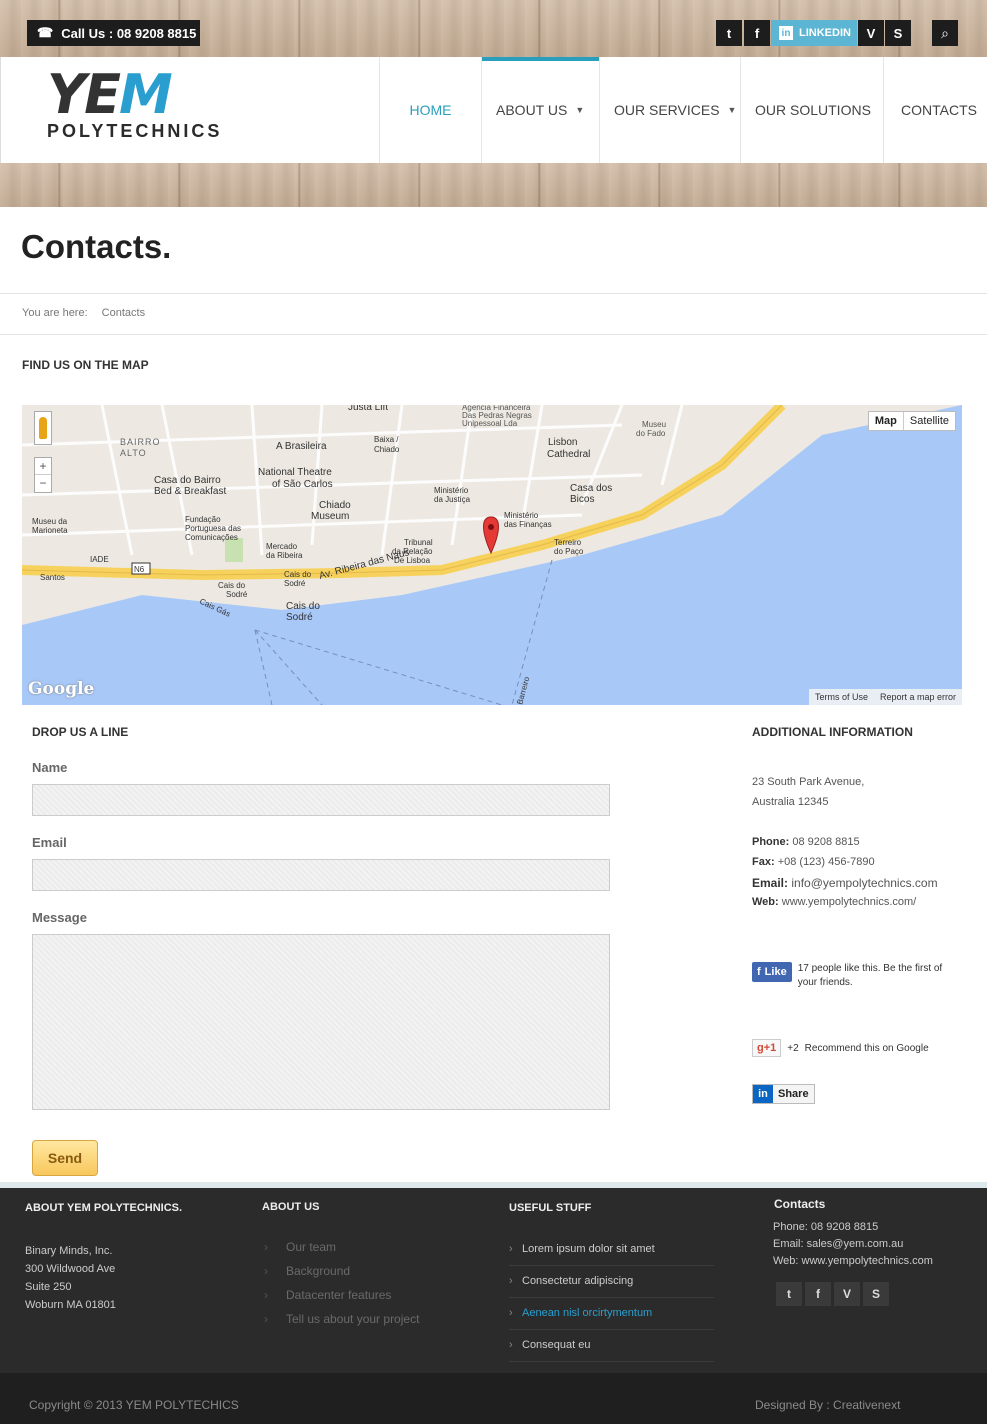  I want to click on svg-text: Casa do Bairro, so click(187, 480).